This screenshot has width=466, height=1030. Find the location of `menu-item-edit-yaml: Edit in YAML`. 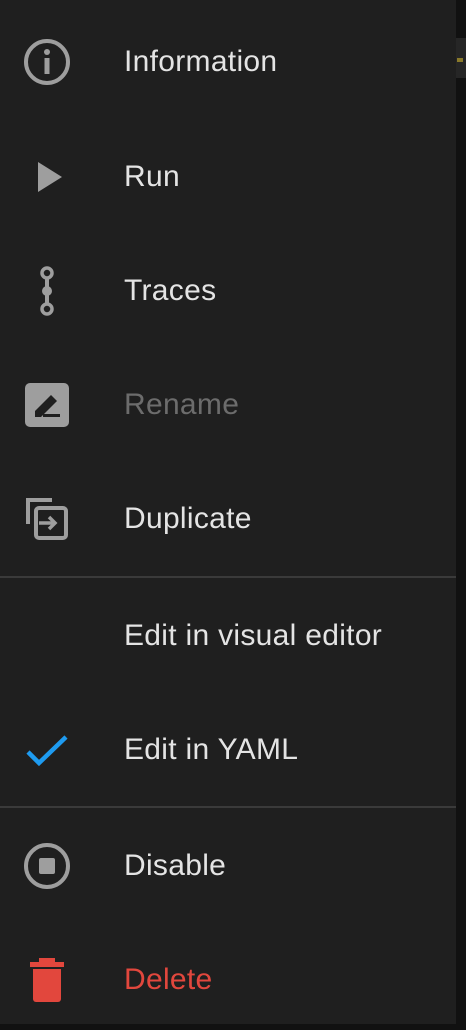

menu-item-edit-yaml: Edit in YAML is located at coordinates (228, 750).